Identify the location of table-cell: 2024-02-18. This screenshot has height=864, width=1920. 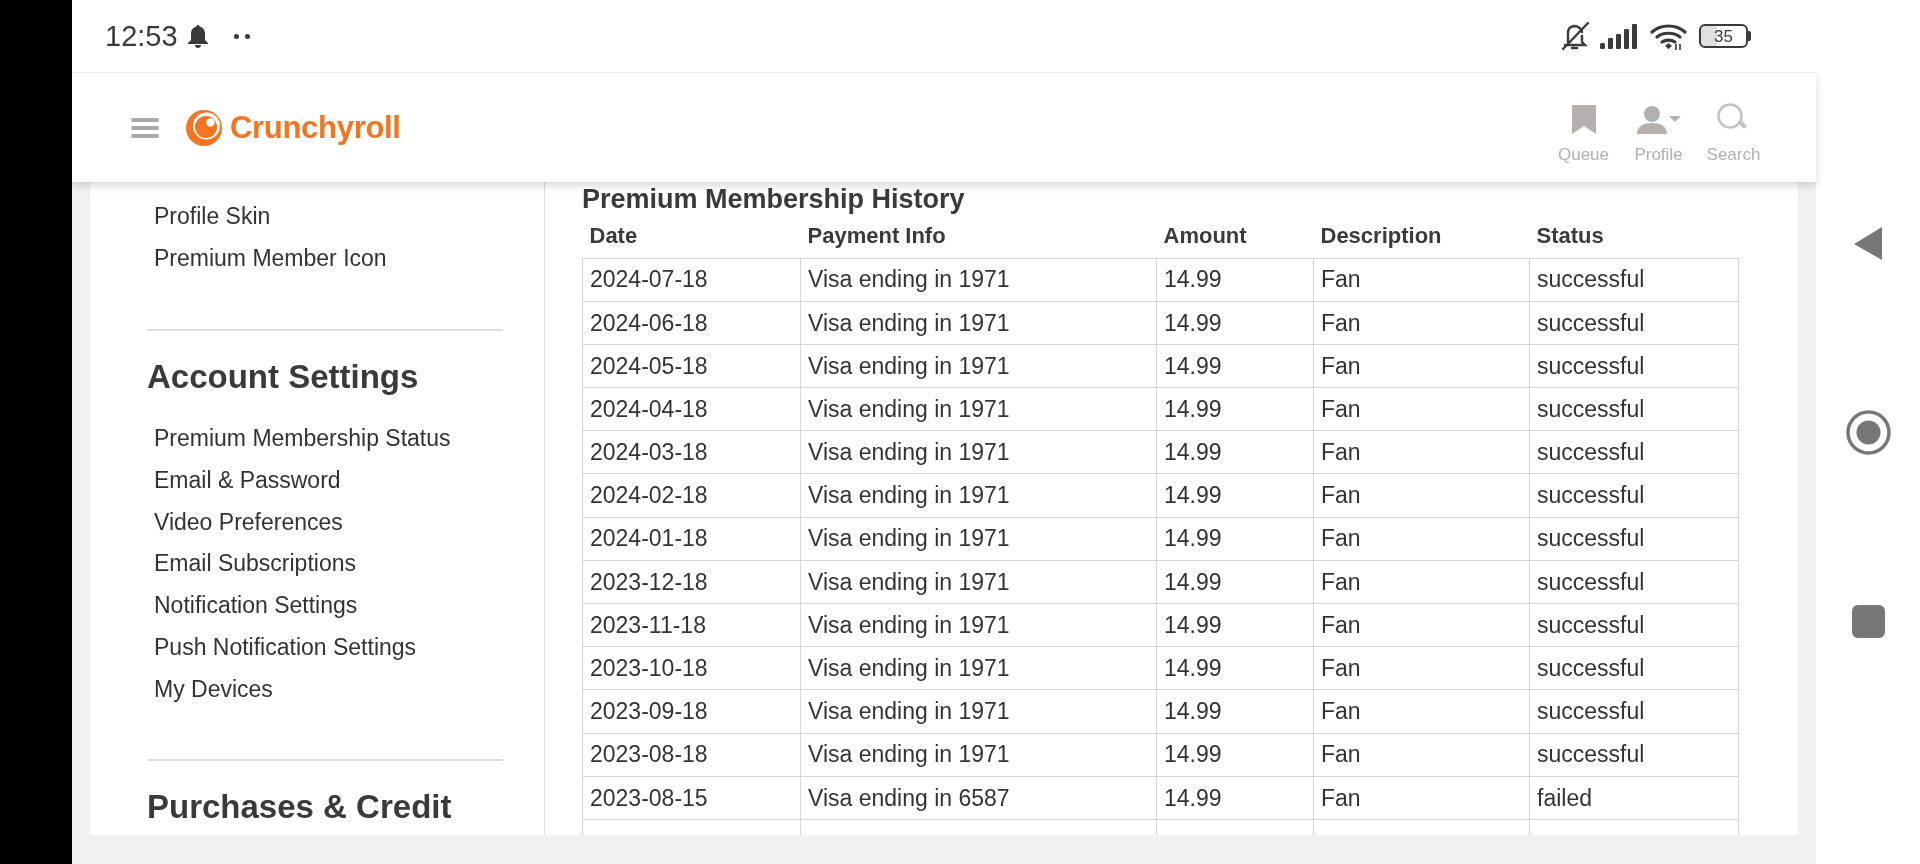
(691, 495).